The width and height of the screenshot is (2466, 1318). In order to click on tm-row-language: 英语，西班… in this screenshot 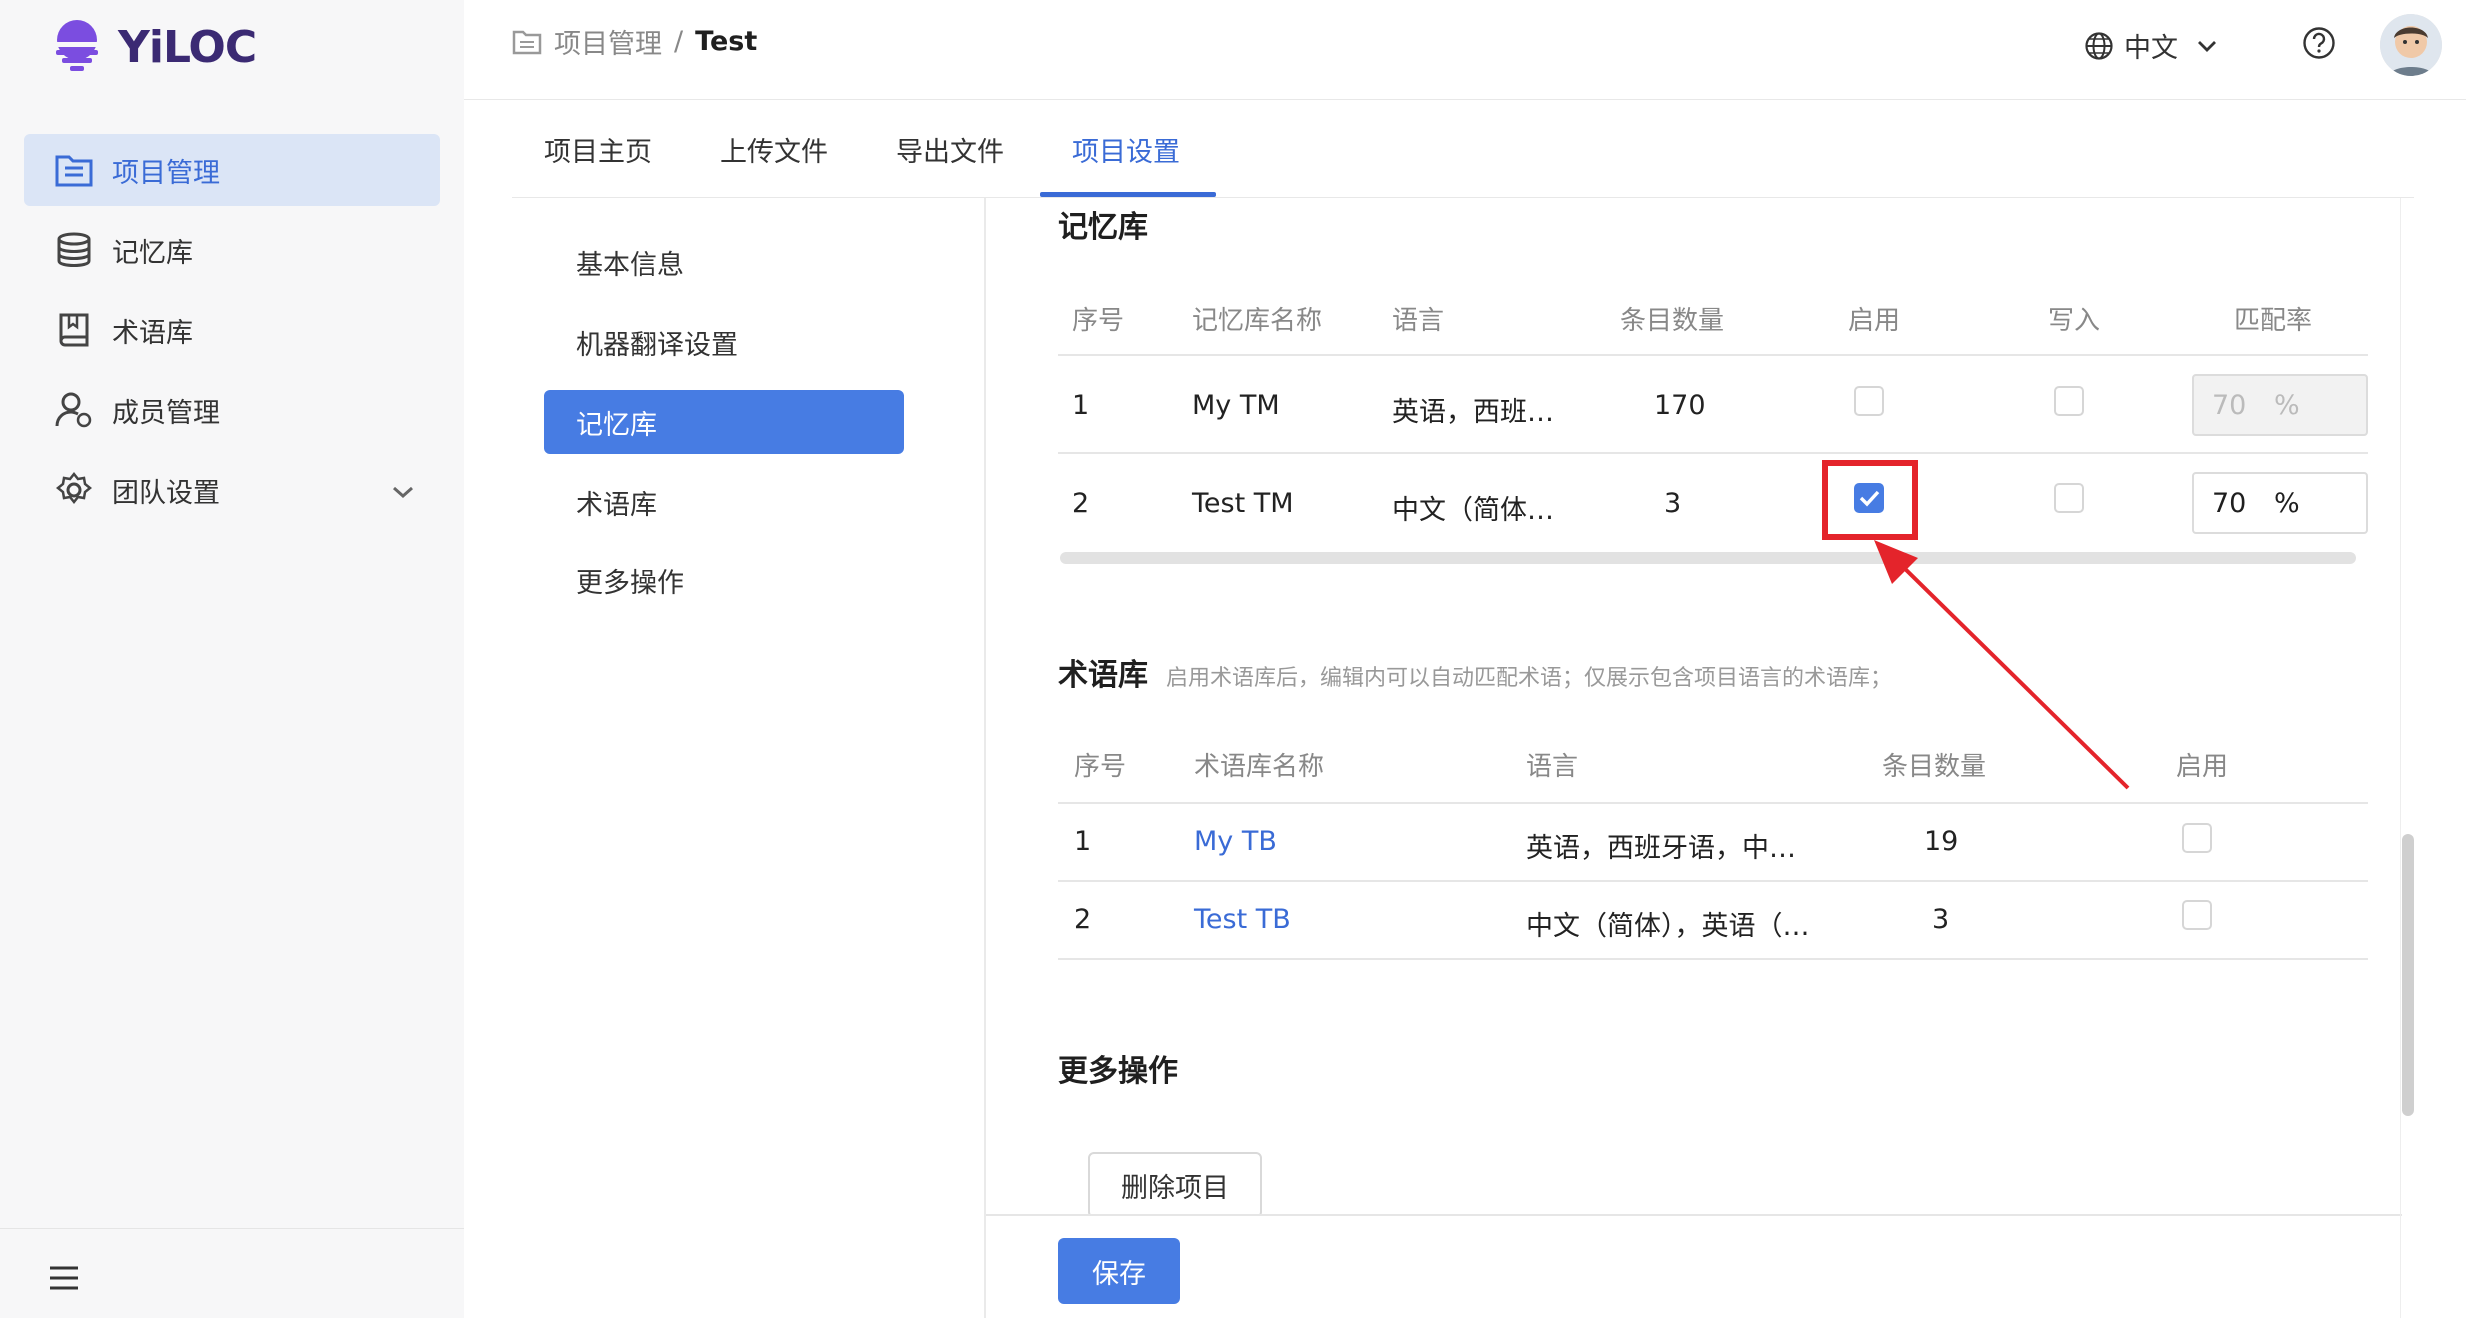, I will do `click(1473, 412)`.